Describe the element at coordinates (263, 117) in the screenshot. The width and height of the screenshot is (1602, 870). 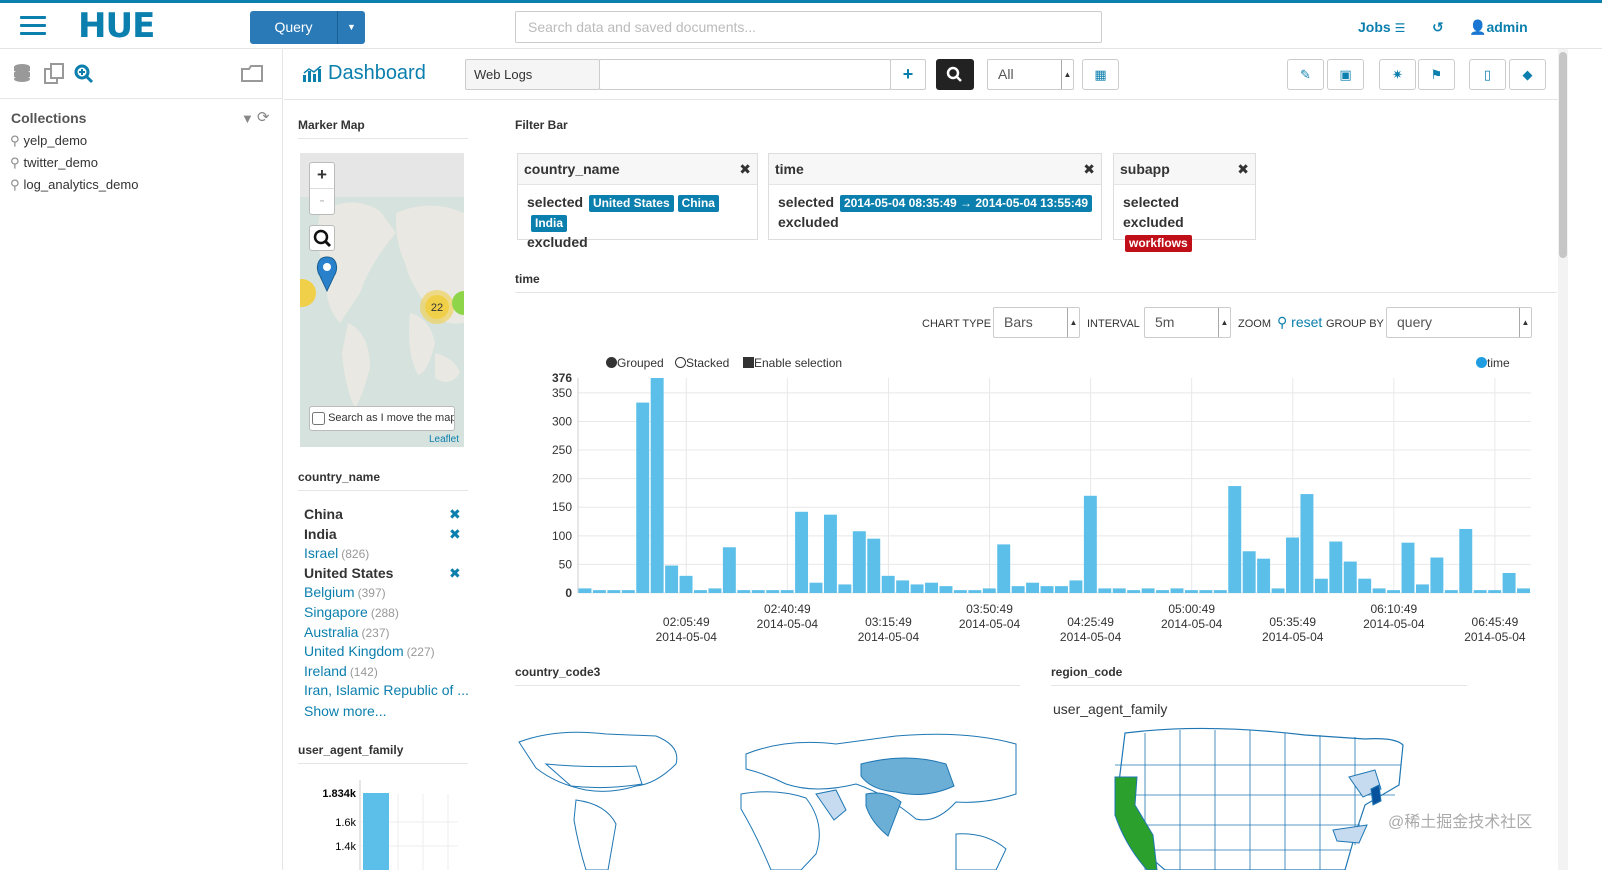
I see `refresh-icon: ⟳` at that location.